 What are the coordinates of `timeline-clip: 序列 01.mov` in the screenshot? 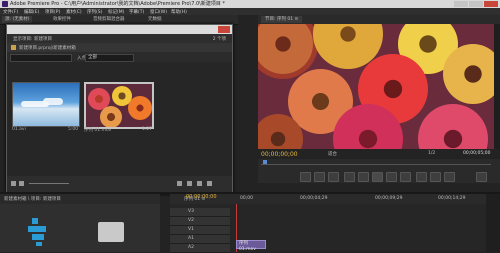 It's located at (251, 246).